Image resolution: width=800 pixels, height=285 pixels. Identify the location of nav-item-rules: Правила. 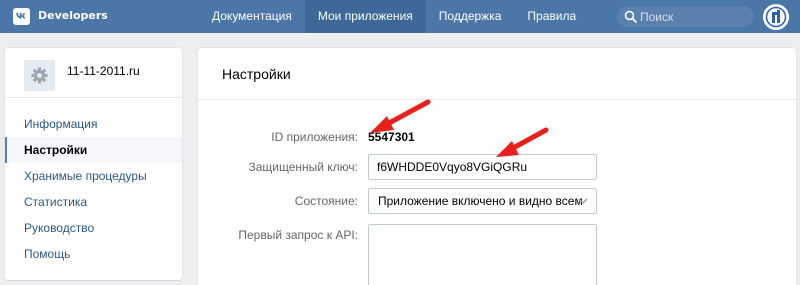
(551, 16).